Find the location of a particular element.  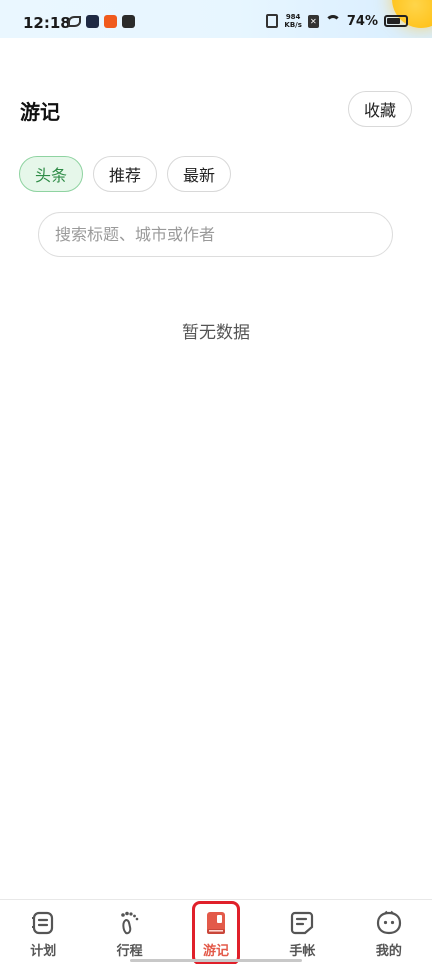

nav-item-plan: 计划 is located at coordinates (43, 932).